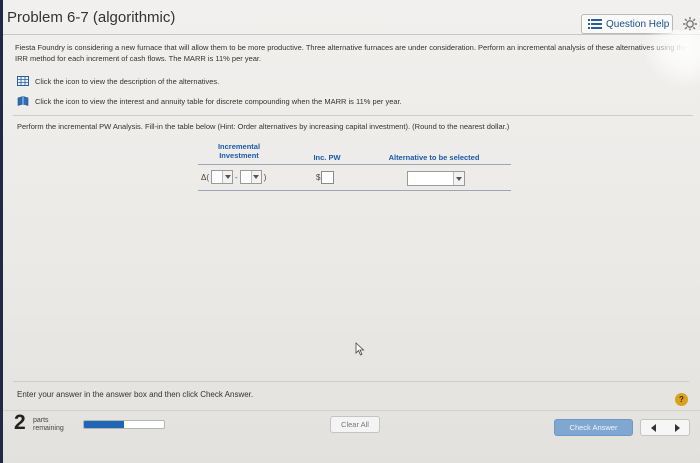 The image size is (700, 463). I want to click on header-divider, so click(351, 34).